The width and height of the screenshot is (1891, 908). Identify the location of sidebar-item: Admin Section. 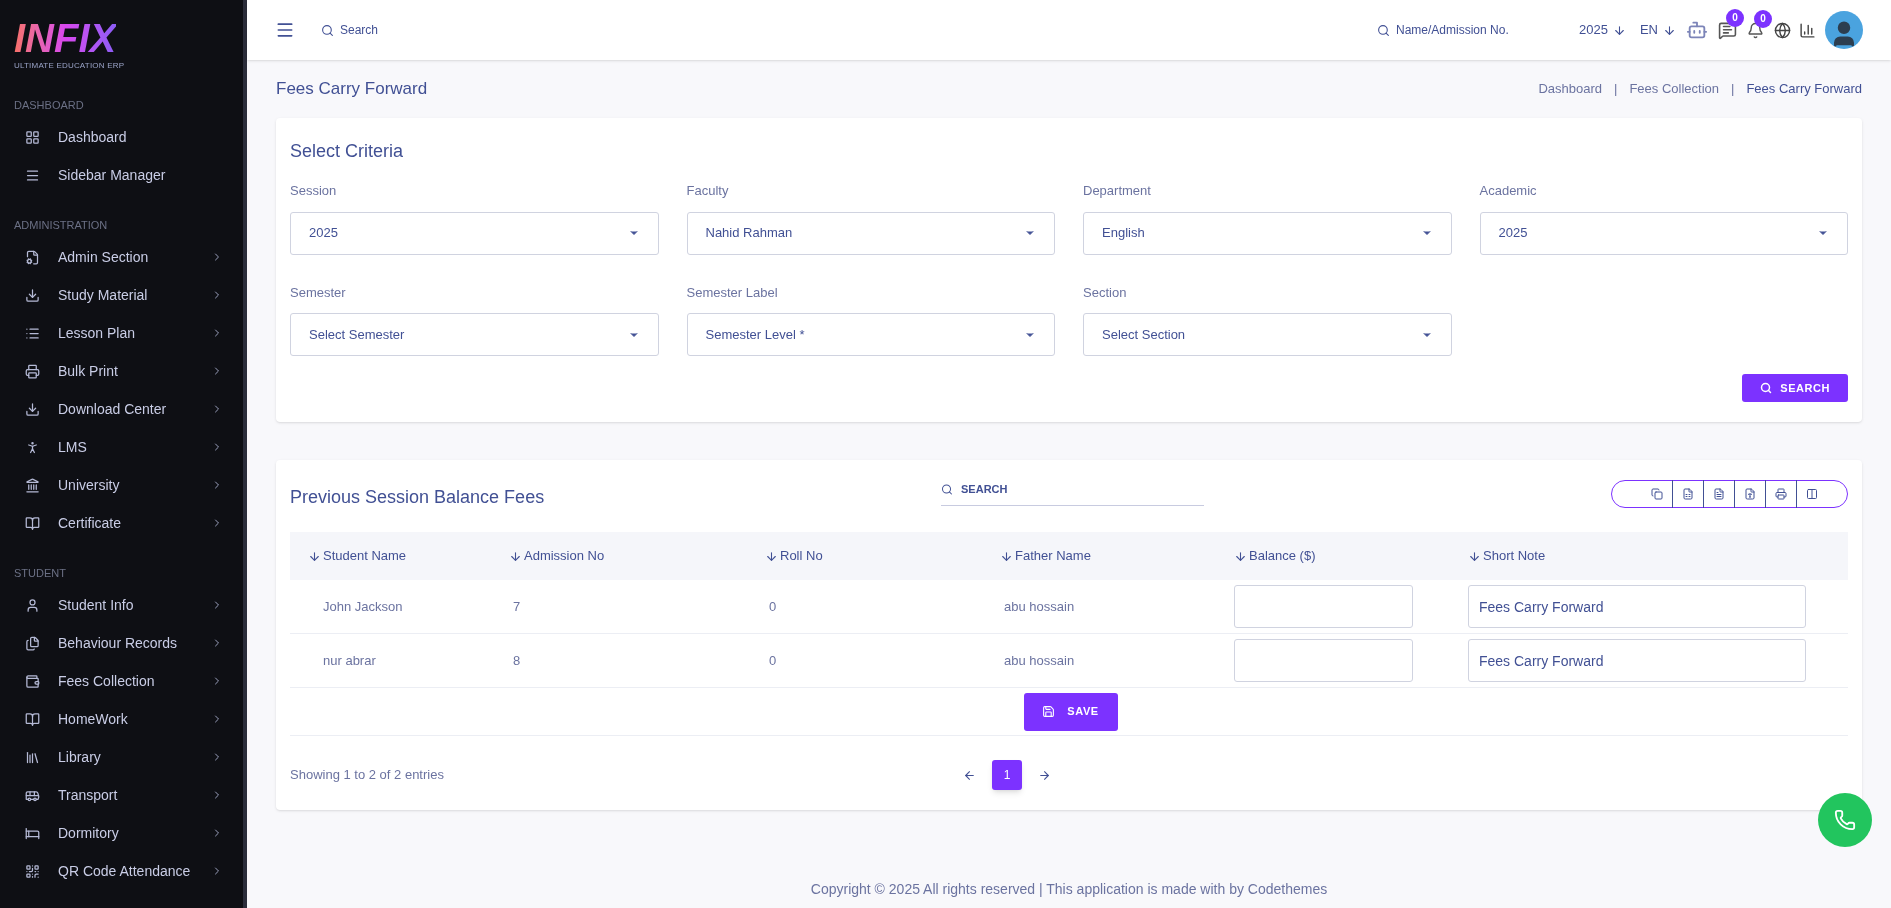
(121, 257).